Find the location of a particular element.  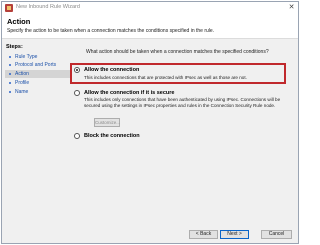

allow-connection-label: Allow the connection is located at coordinates (111, 70).